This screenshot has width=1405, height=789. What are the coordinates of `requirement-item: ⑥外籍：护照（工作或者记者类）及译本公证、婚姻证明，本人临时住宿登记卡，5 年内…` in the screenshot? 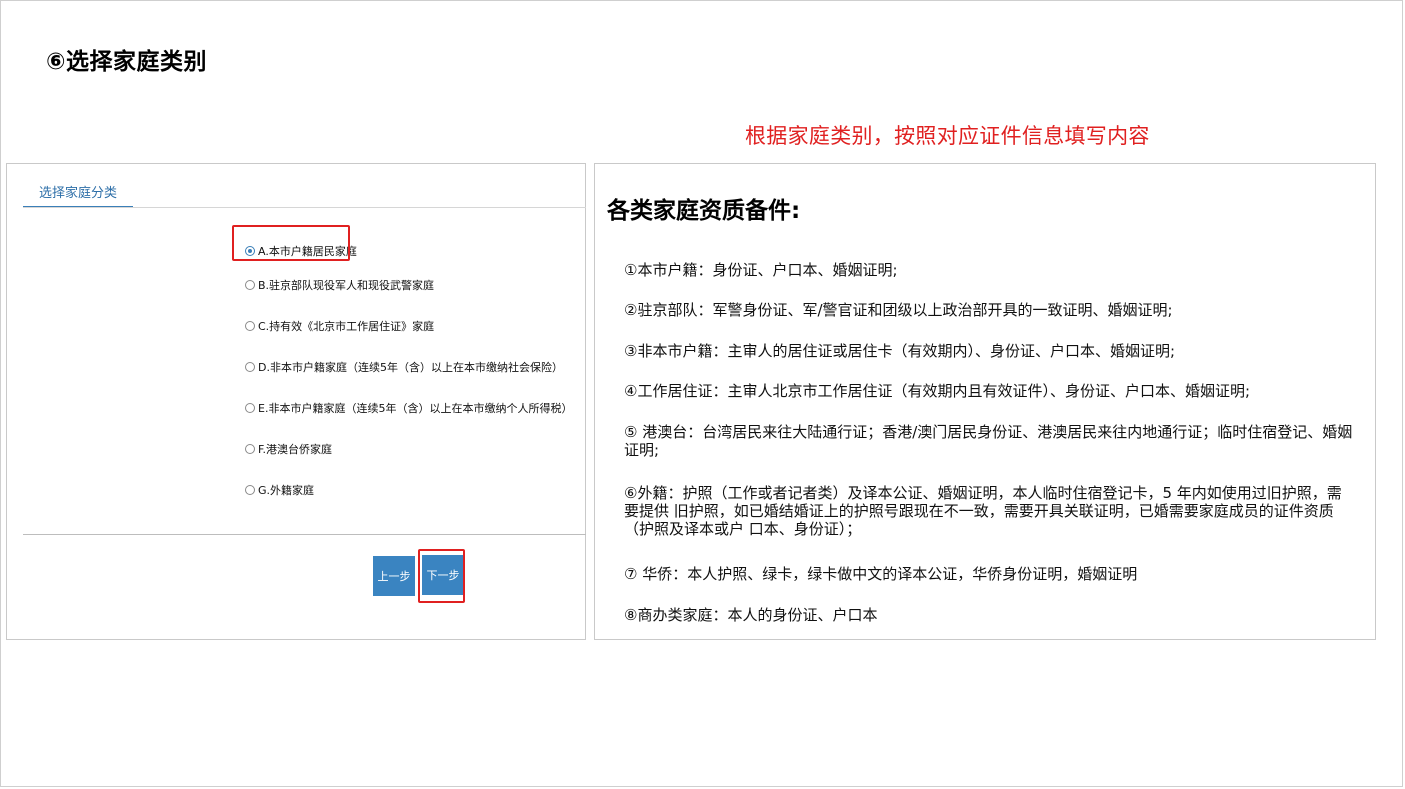 It's located at (983, 511).